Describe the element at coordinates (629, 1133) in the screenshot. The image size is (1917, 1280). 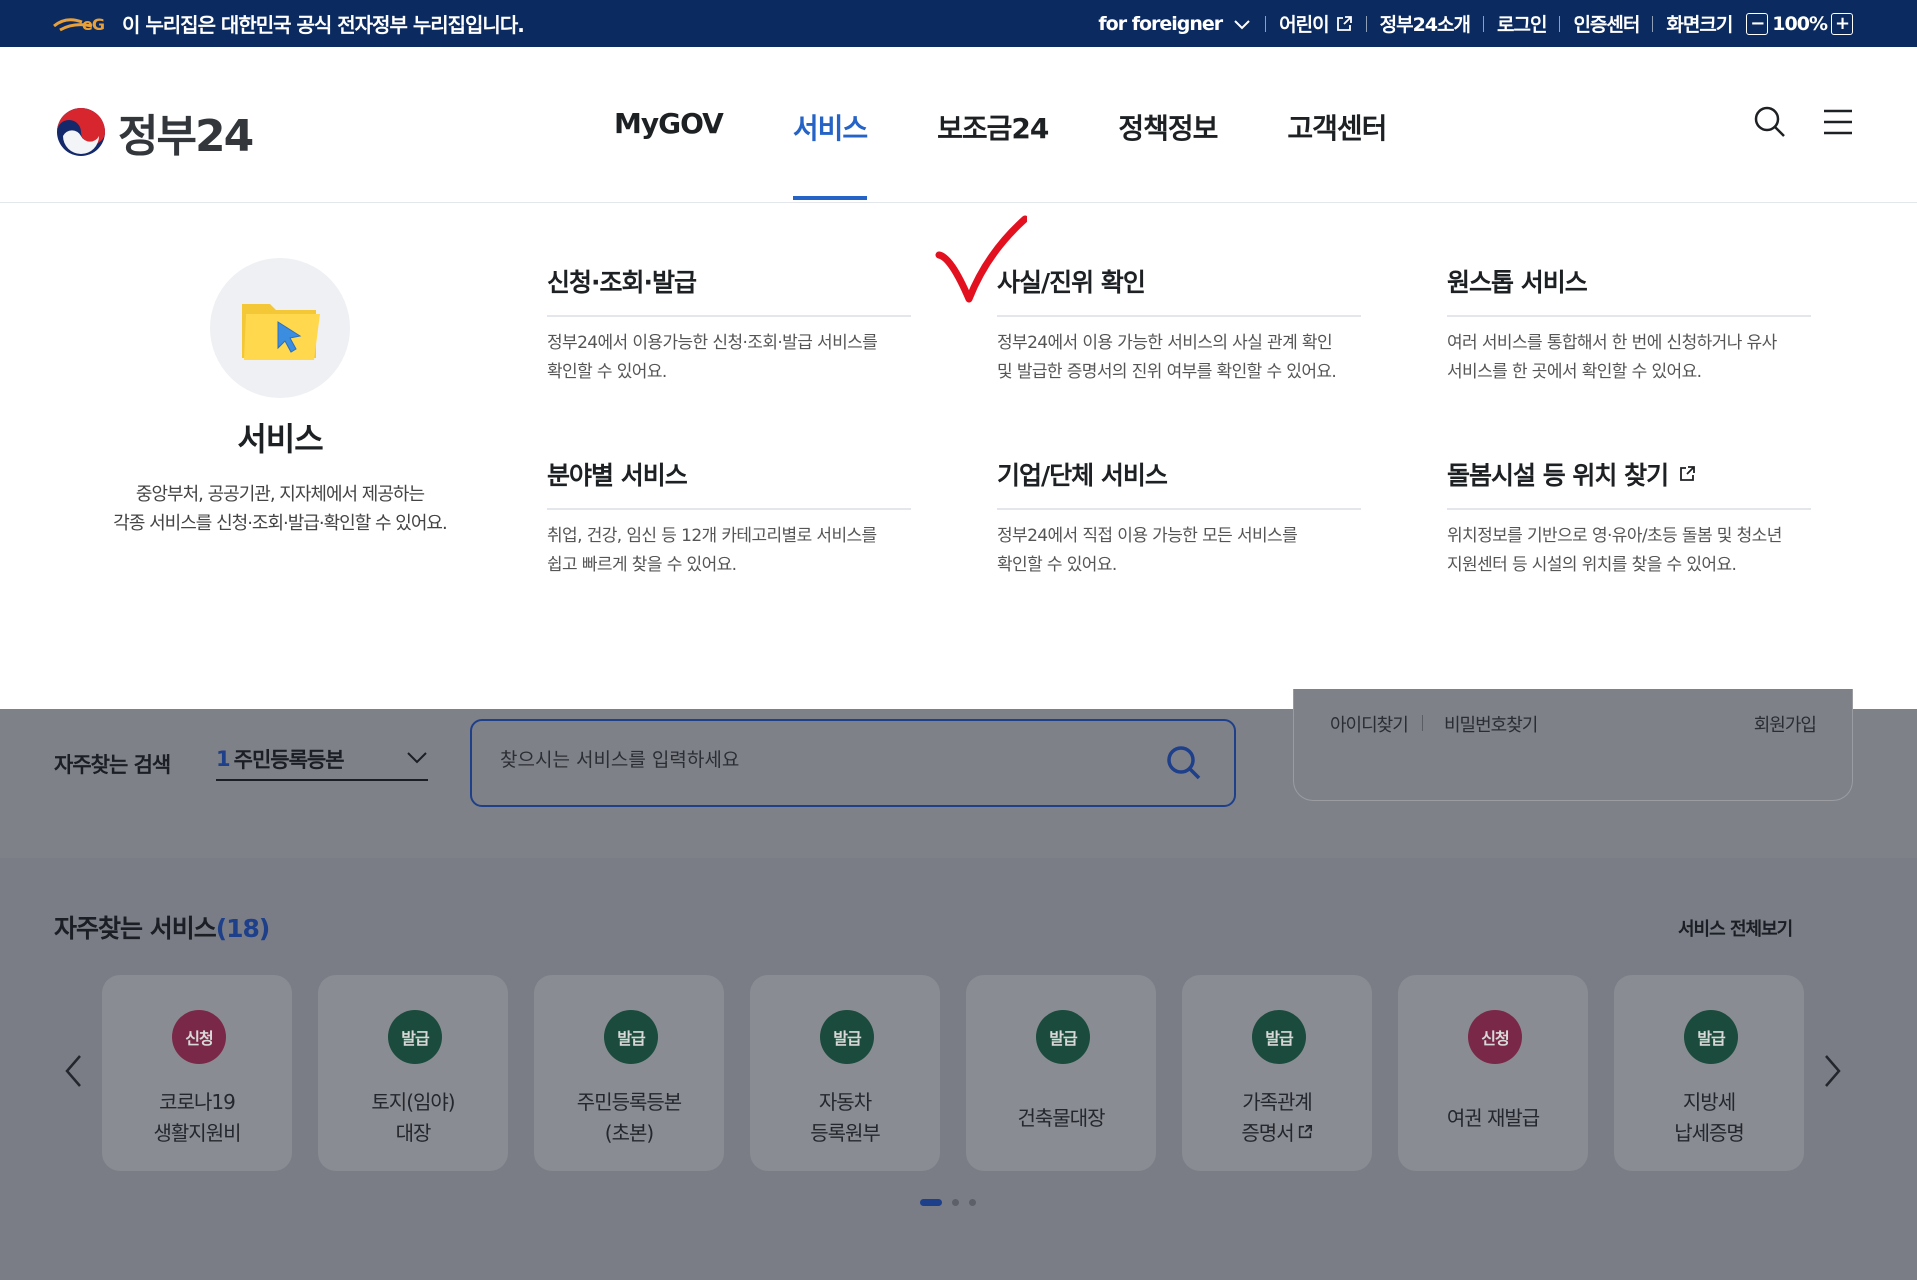
I see `service-name-line2: (초본)` at that location.